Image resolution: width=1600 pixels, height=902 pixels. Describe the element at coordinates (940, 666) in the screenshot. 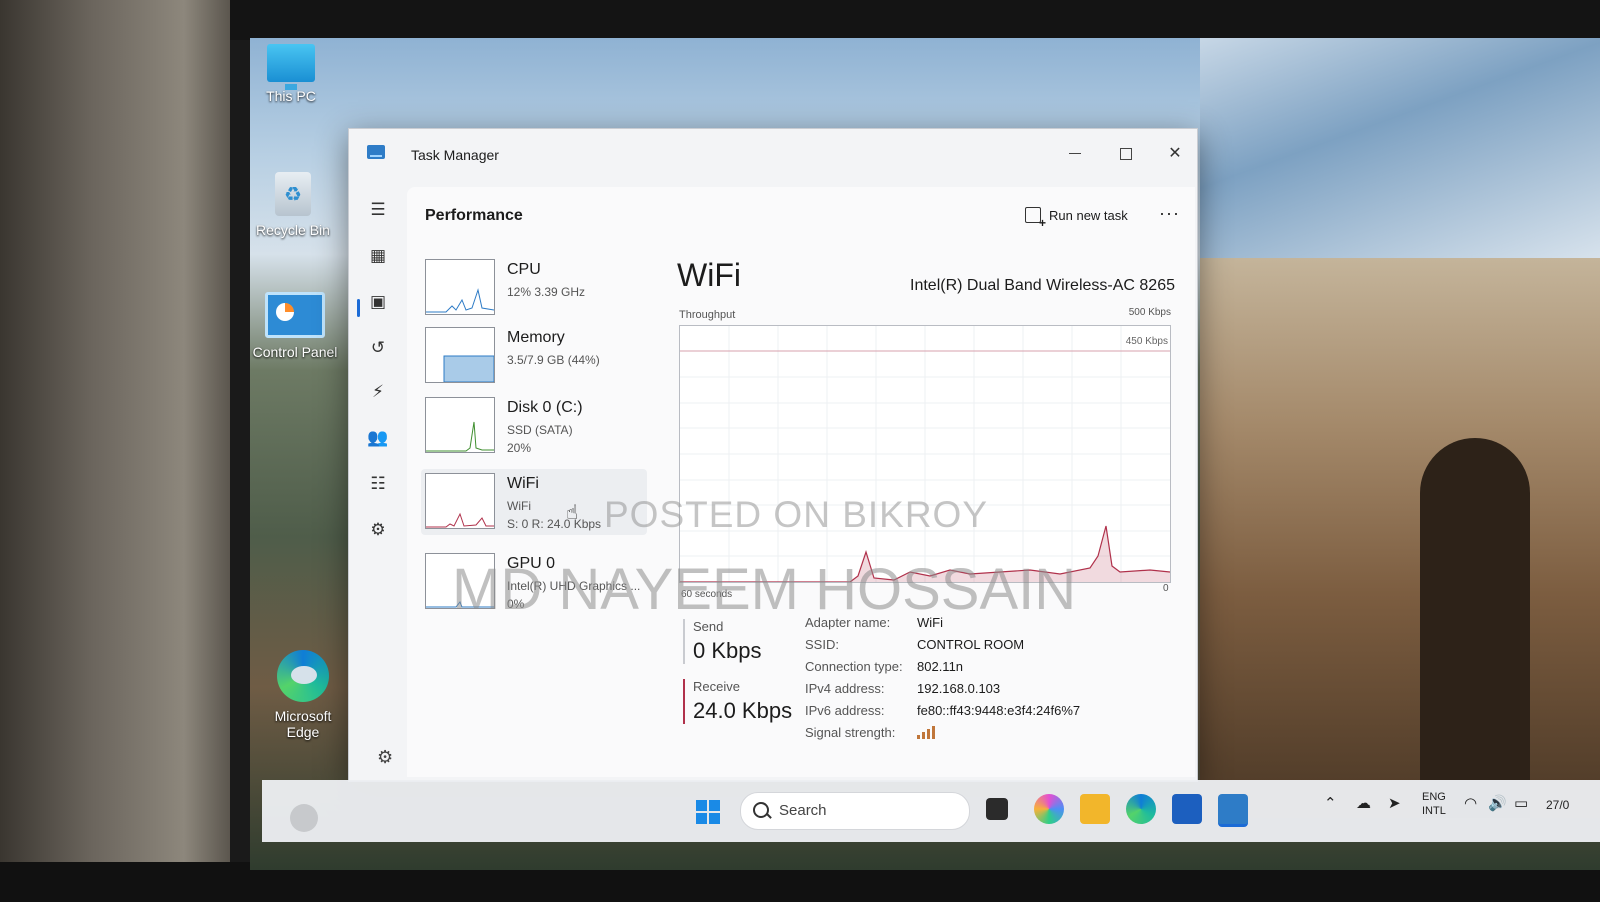

I see `prop-value: 802.11n` at that location.